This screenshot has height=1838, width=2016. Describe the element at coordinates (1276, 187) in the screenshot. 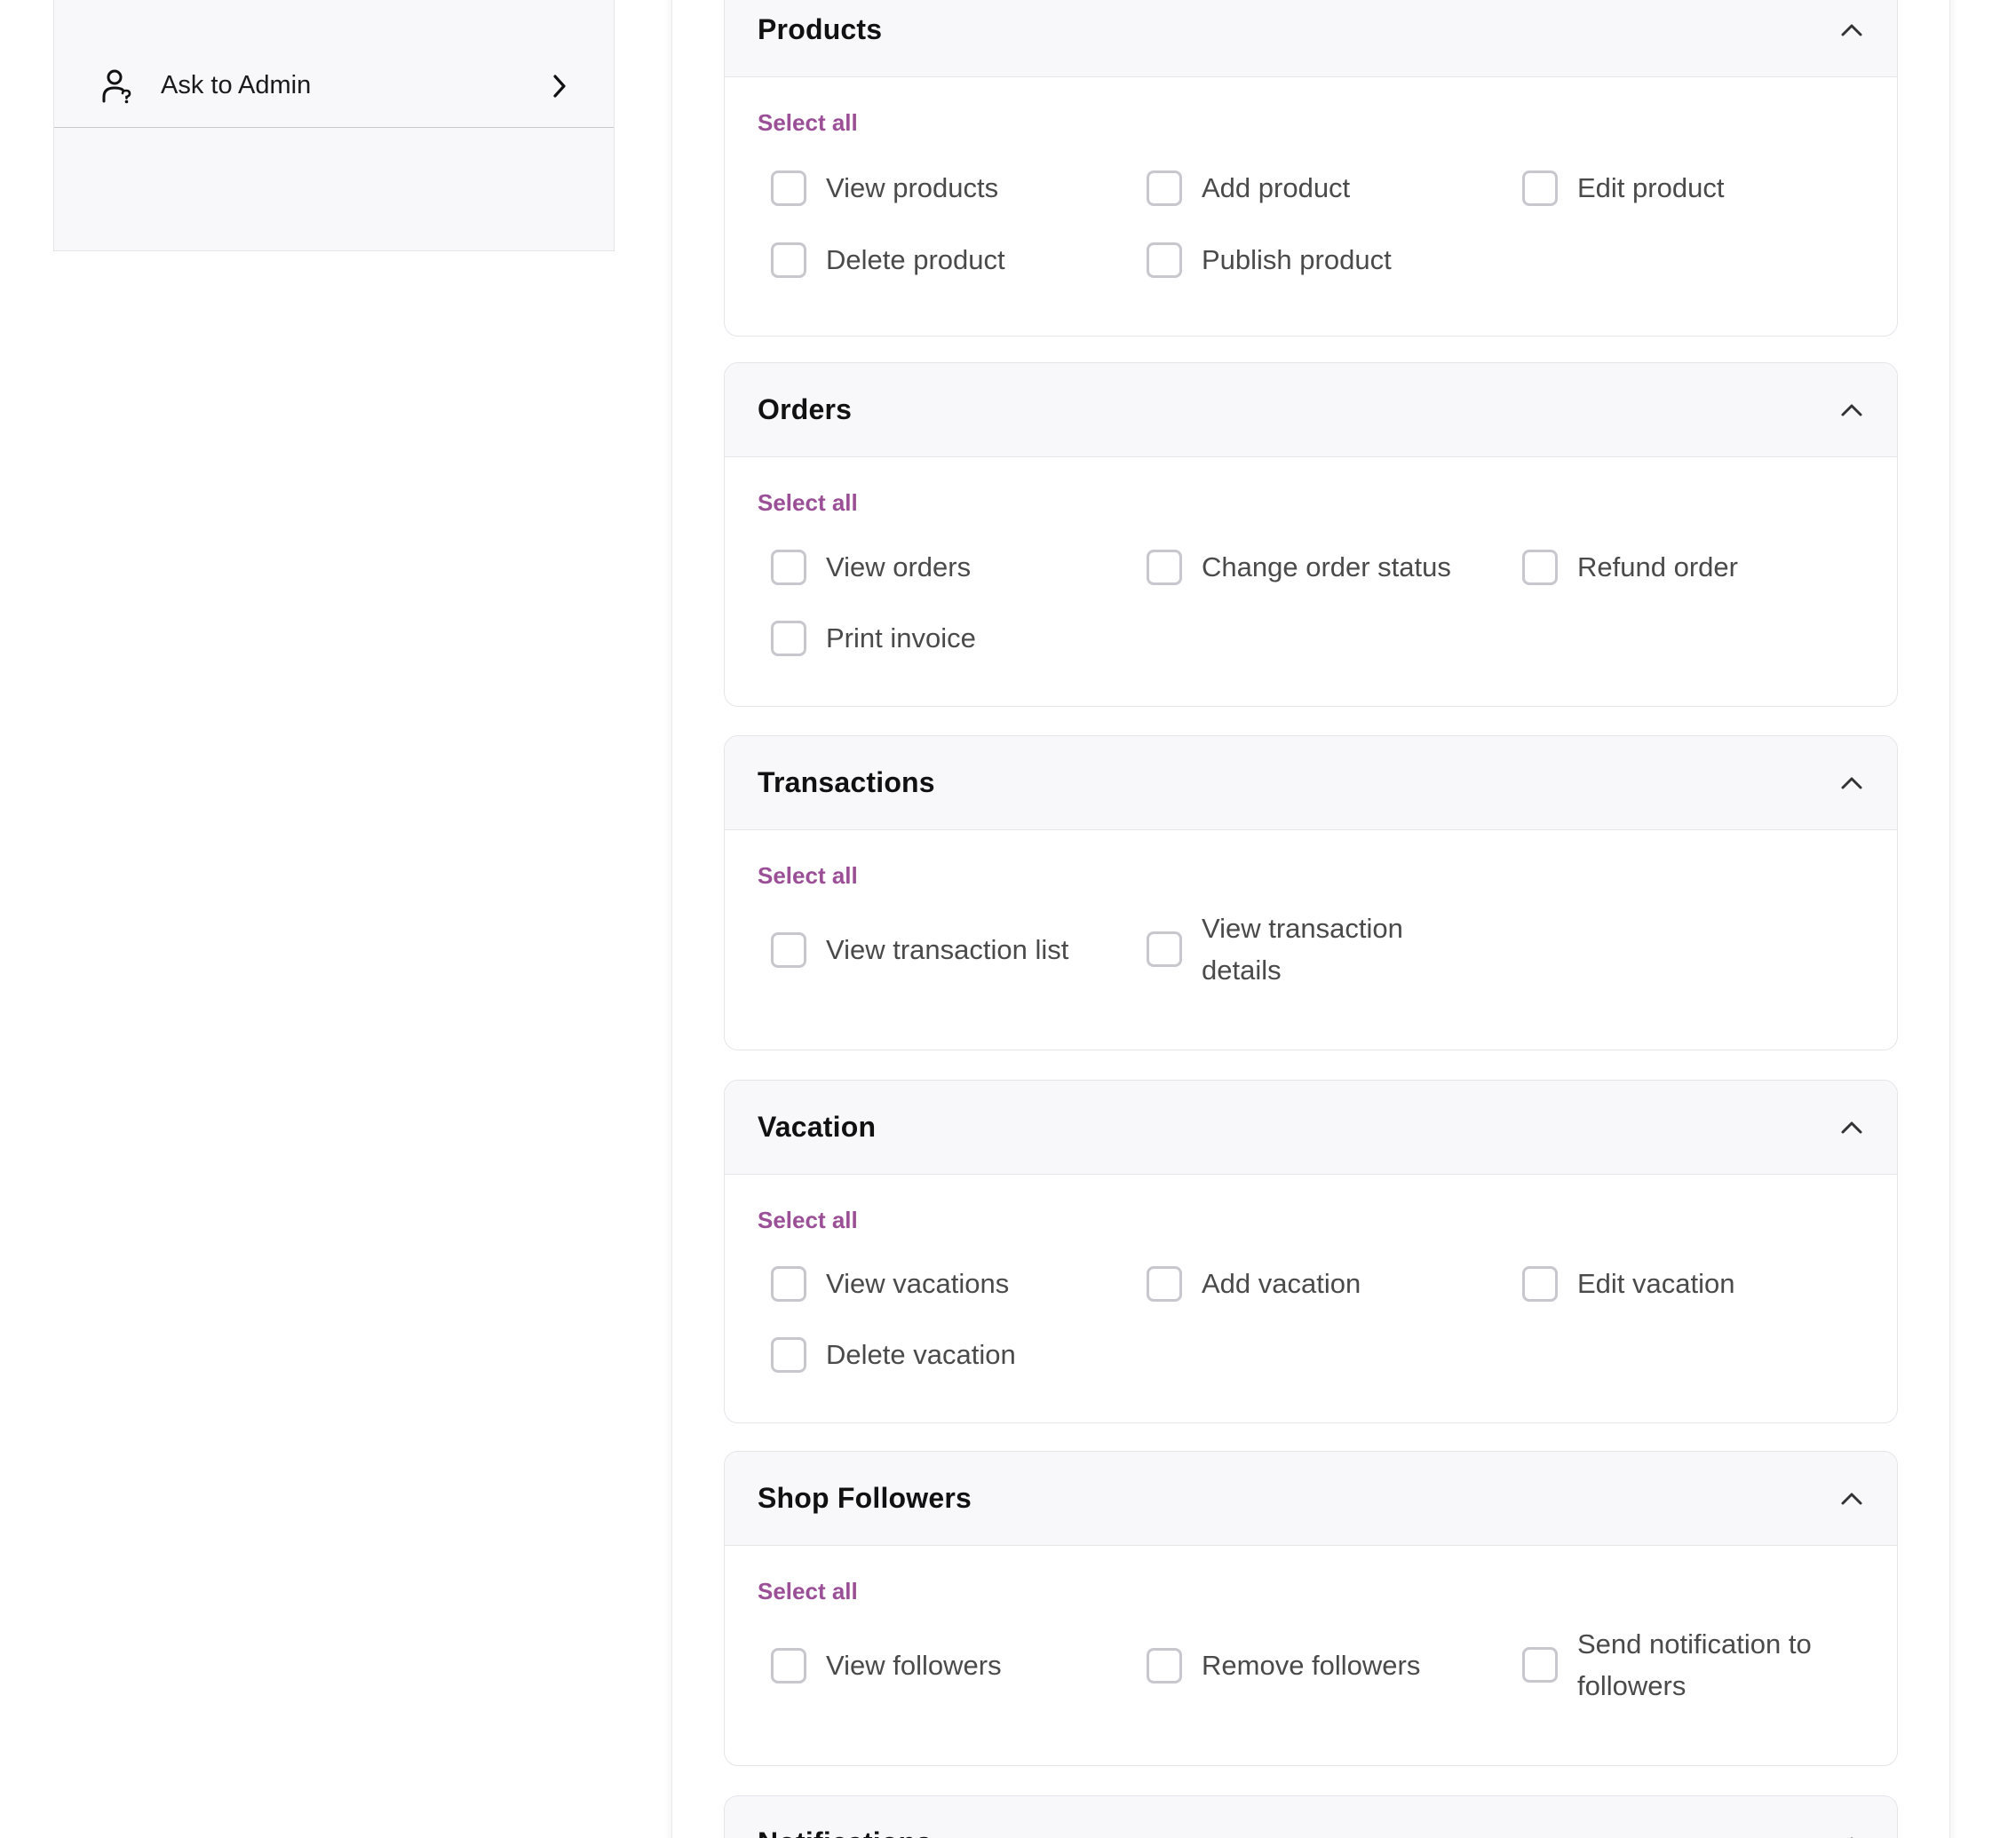

I see `option-label: Add product` at that location.